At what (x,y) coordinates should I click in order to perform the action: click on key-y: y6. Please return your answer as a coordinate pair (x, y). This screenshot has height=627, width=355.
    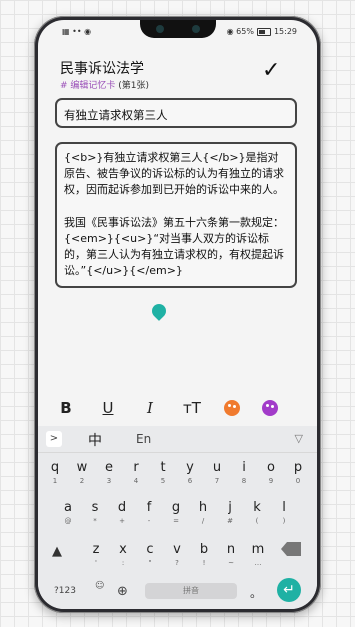
    Looking at the image, I should click on (190, 473).